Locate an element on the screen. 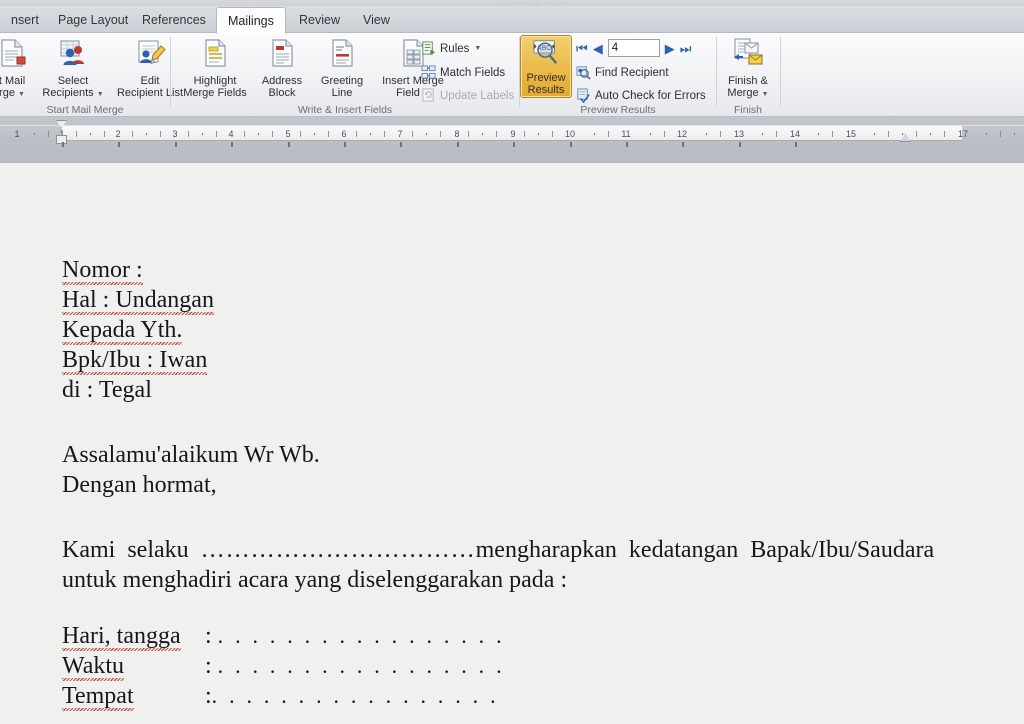 This screenshot has width=1024, height=724. auto-check-for-errors-label: Auto Check for Errors is located at coordinates (650, 95).